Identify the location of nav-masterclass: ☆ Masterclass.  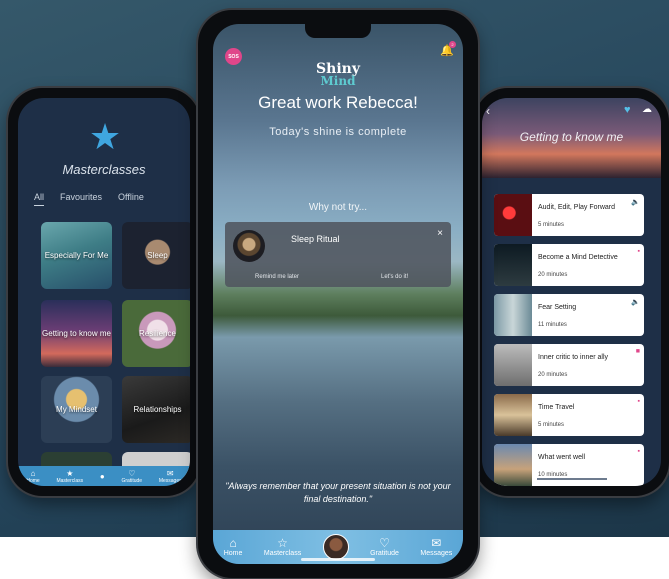
(282, 547).